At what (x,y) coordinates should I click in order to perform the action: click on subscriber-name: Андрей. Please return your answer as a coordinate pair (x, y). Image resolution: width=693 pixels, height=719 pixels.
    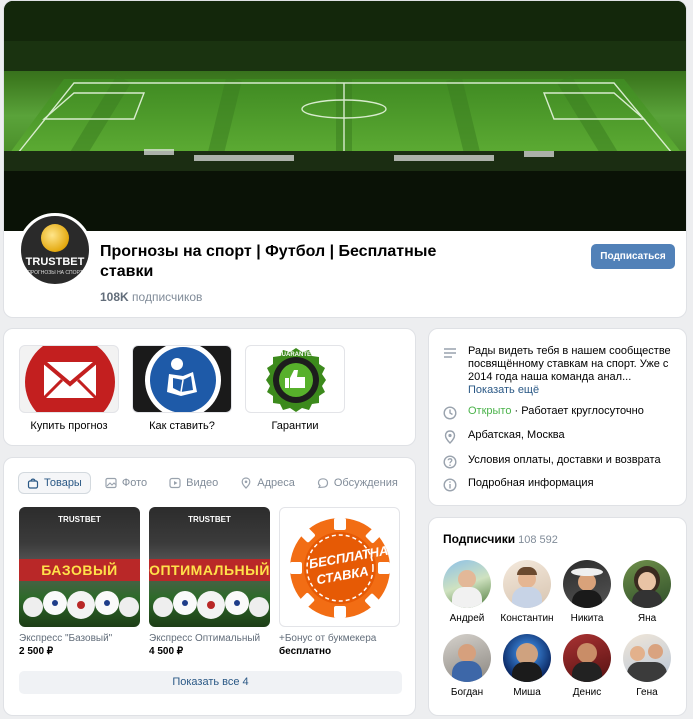
    Looking at the image, I should click on (467, 618).